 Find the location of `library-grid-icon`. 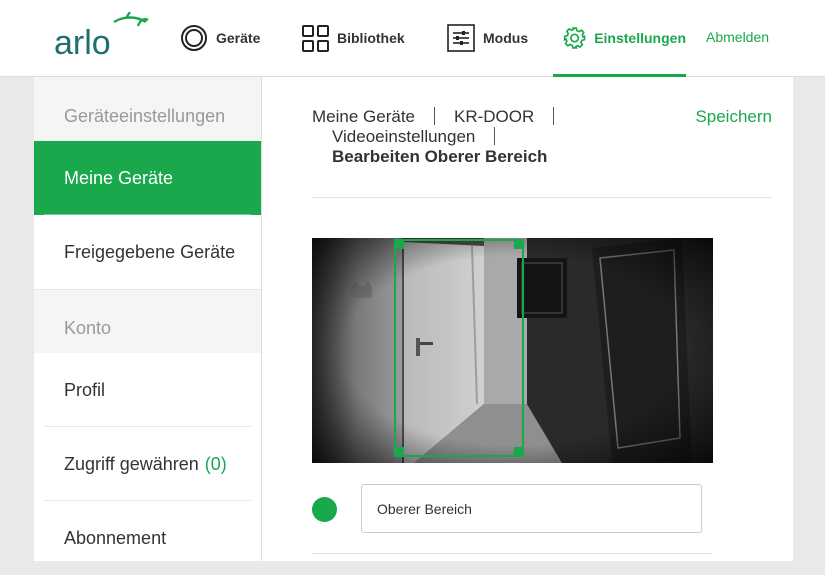

library-grid-icon is located at coordinates (315, 38).